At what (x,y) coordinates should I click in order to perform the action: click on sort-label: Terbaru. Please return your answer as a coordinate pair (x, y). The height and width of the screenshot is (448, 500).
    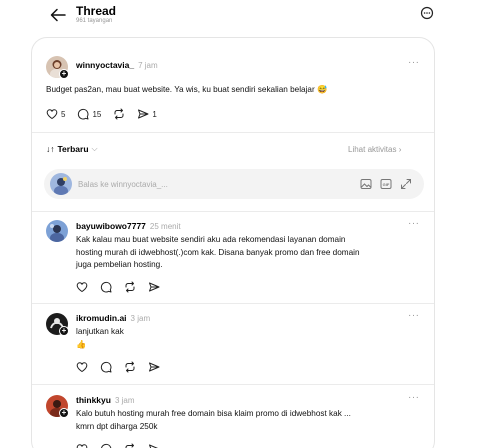
    Looking at the image, I should click on (73, 149).